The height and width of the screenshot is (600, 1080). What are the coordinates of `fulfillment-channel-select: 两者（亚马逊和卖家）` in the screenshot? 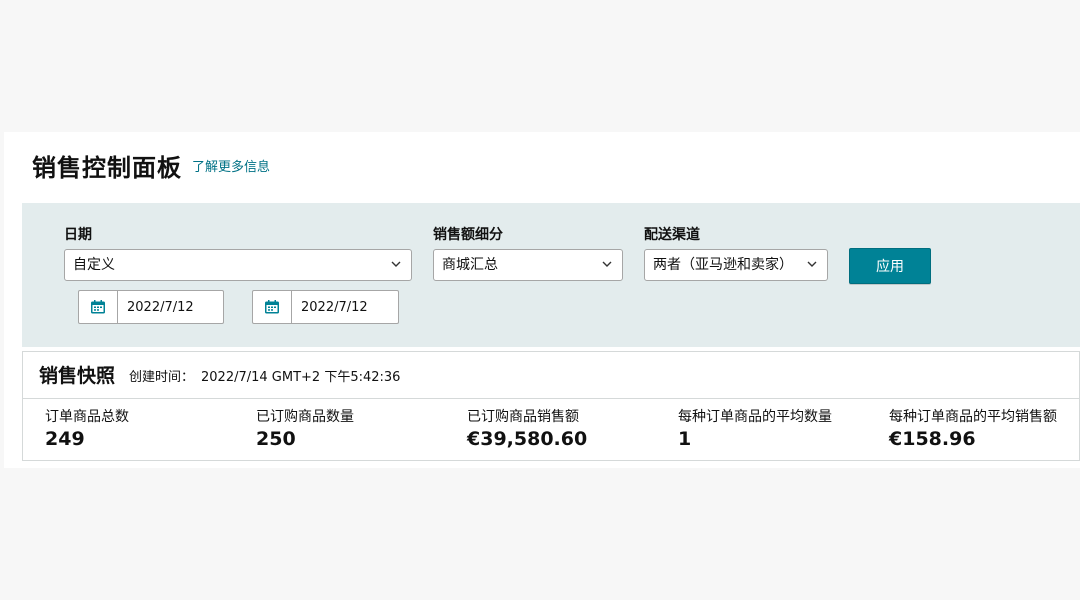 It's located at (736, 265).